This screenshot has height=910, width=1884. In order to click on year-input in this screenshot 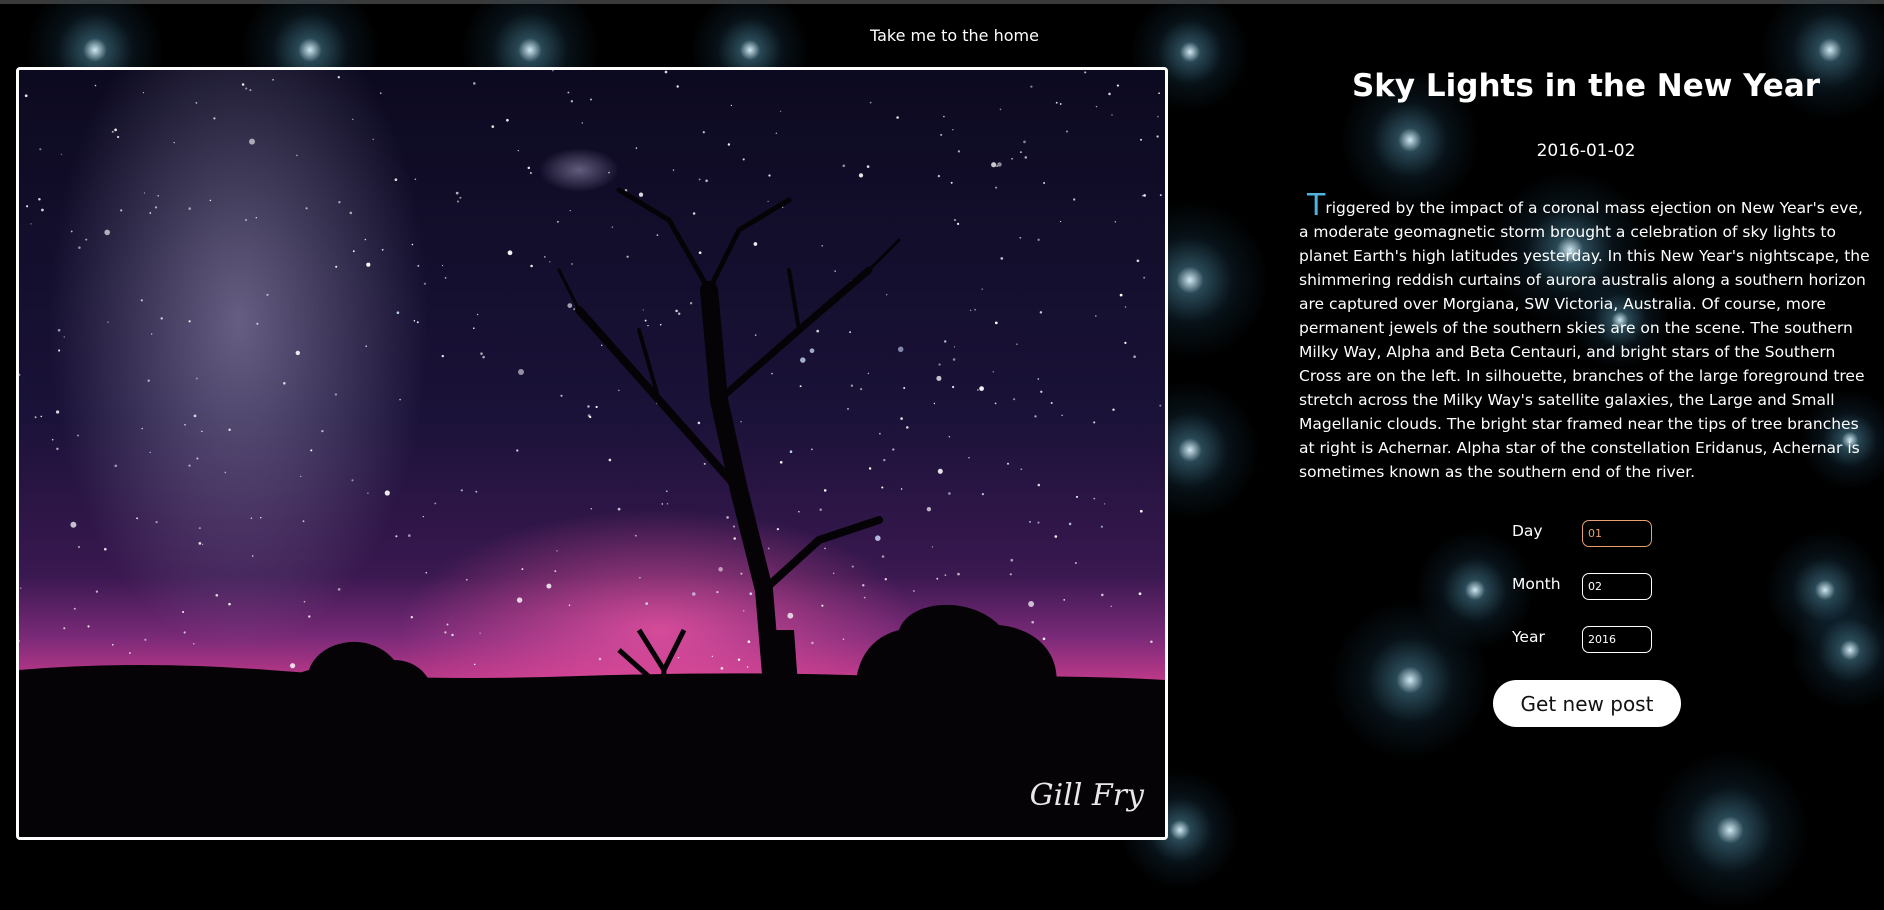, I will do `click(1617, 639)`.